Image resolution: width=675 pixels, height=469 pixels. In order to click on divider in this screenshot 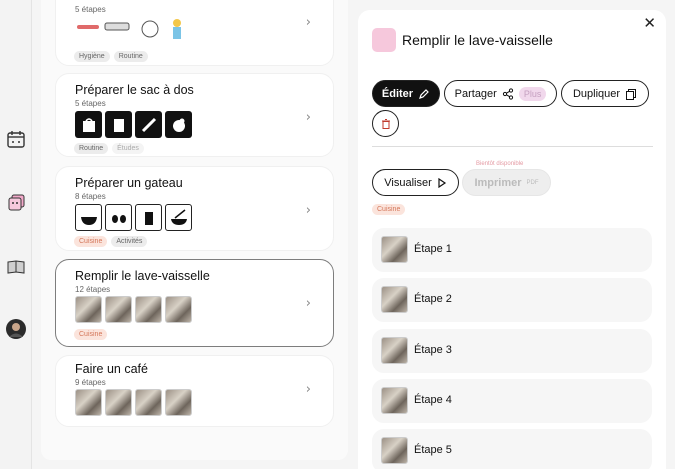, I will do `click(512, 146)`.